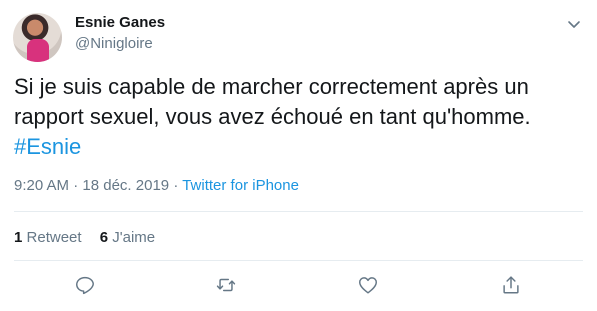  Describe the element at coordinates (114, 43) in the screenshot. I see `username-handle: @Ninigloire` at that location.